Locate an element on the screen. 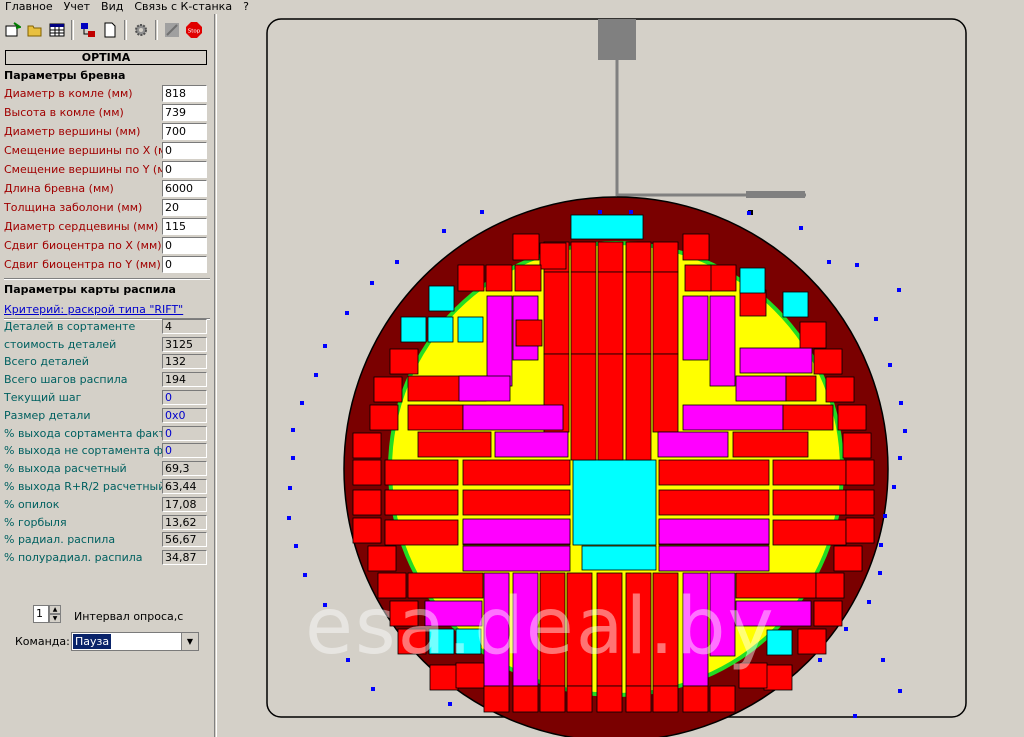  stop-icon-label: Stop is located at coordinates (194, 32).